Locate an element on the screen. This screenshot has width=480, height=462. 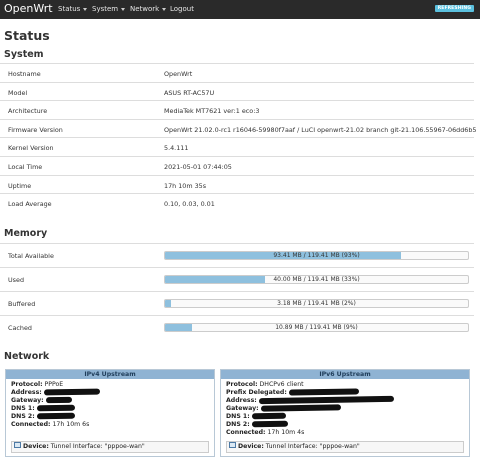
system-row-label: Uptime is located at coordinates (20, 185).